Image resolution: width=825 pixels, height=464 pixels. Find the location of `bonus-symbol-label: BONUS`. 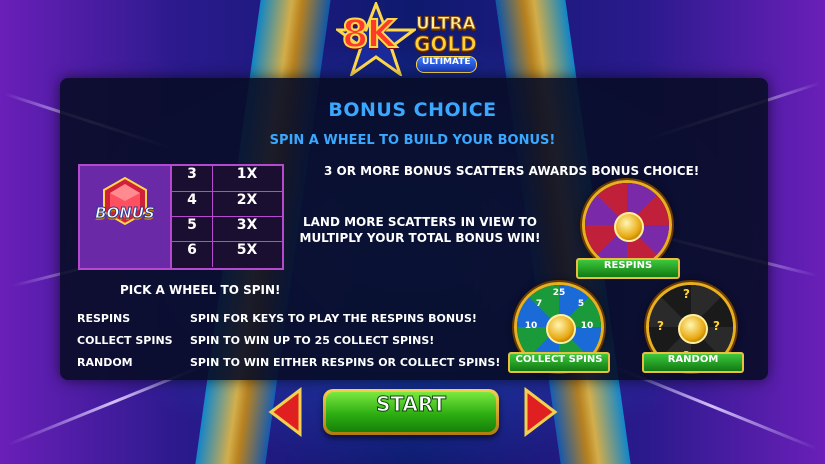

bonus-symbol-label: BONUS is located at coordinates (125, 213).